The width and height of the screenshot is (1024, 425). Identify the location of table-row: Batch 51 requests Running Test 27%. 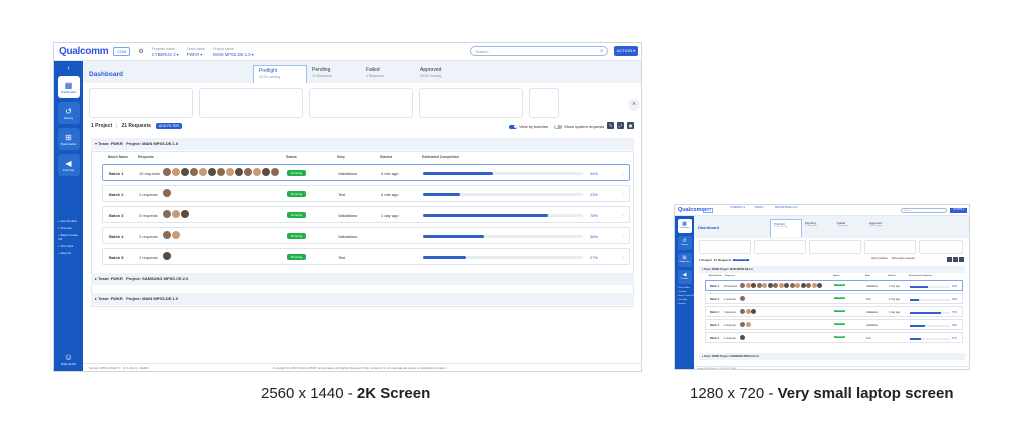
(834, 337).